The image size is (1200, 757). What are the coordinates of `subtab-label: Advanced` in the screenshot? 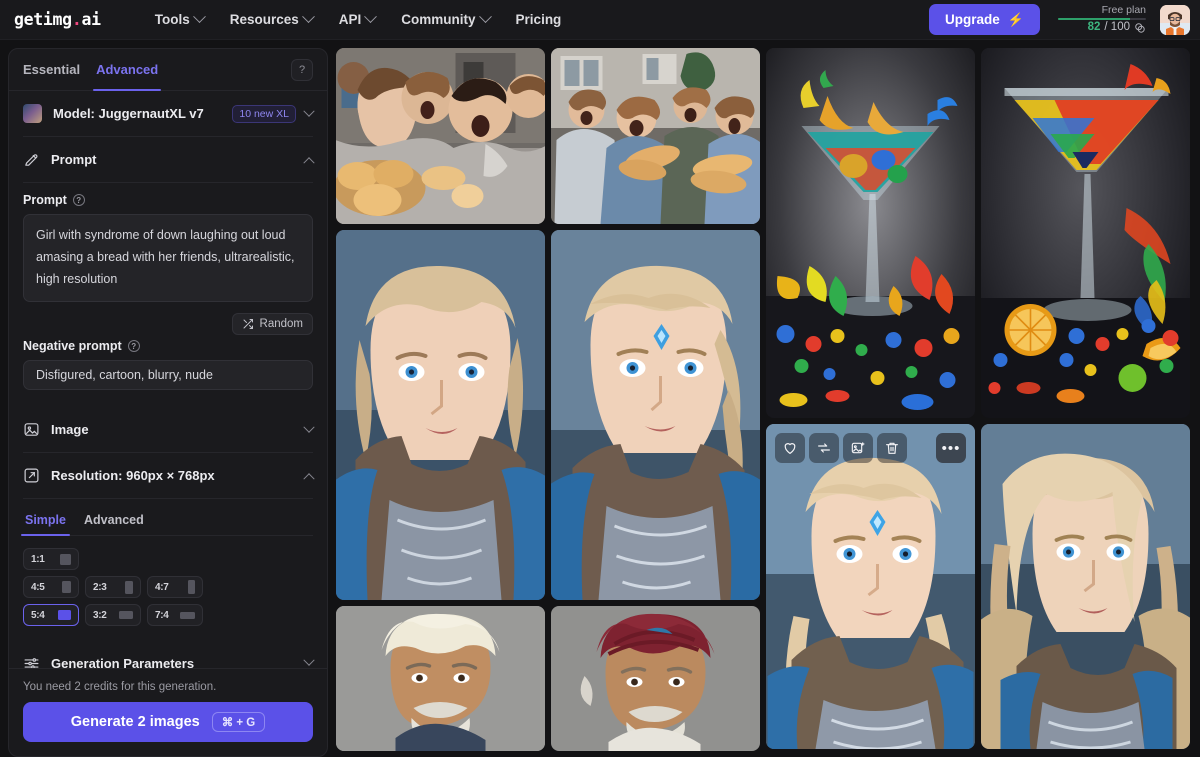 It's located at (114, 520).